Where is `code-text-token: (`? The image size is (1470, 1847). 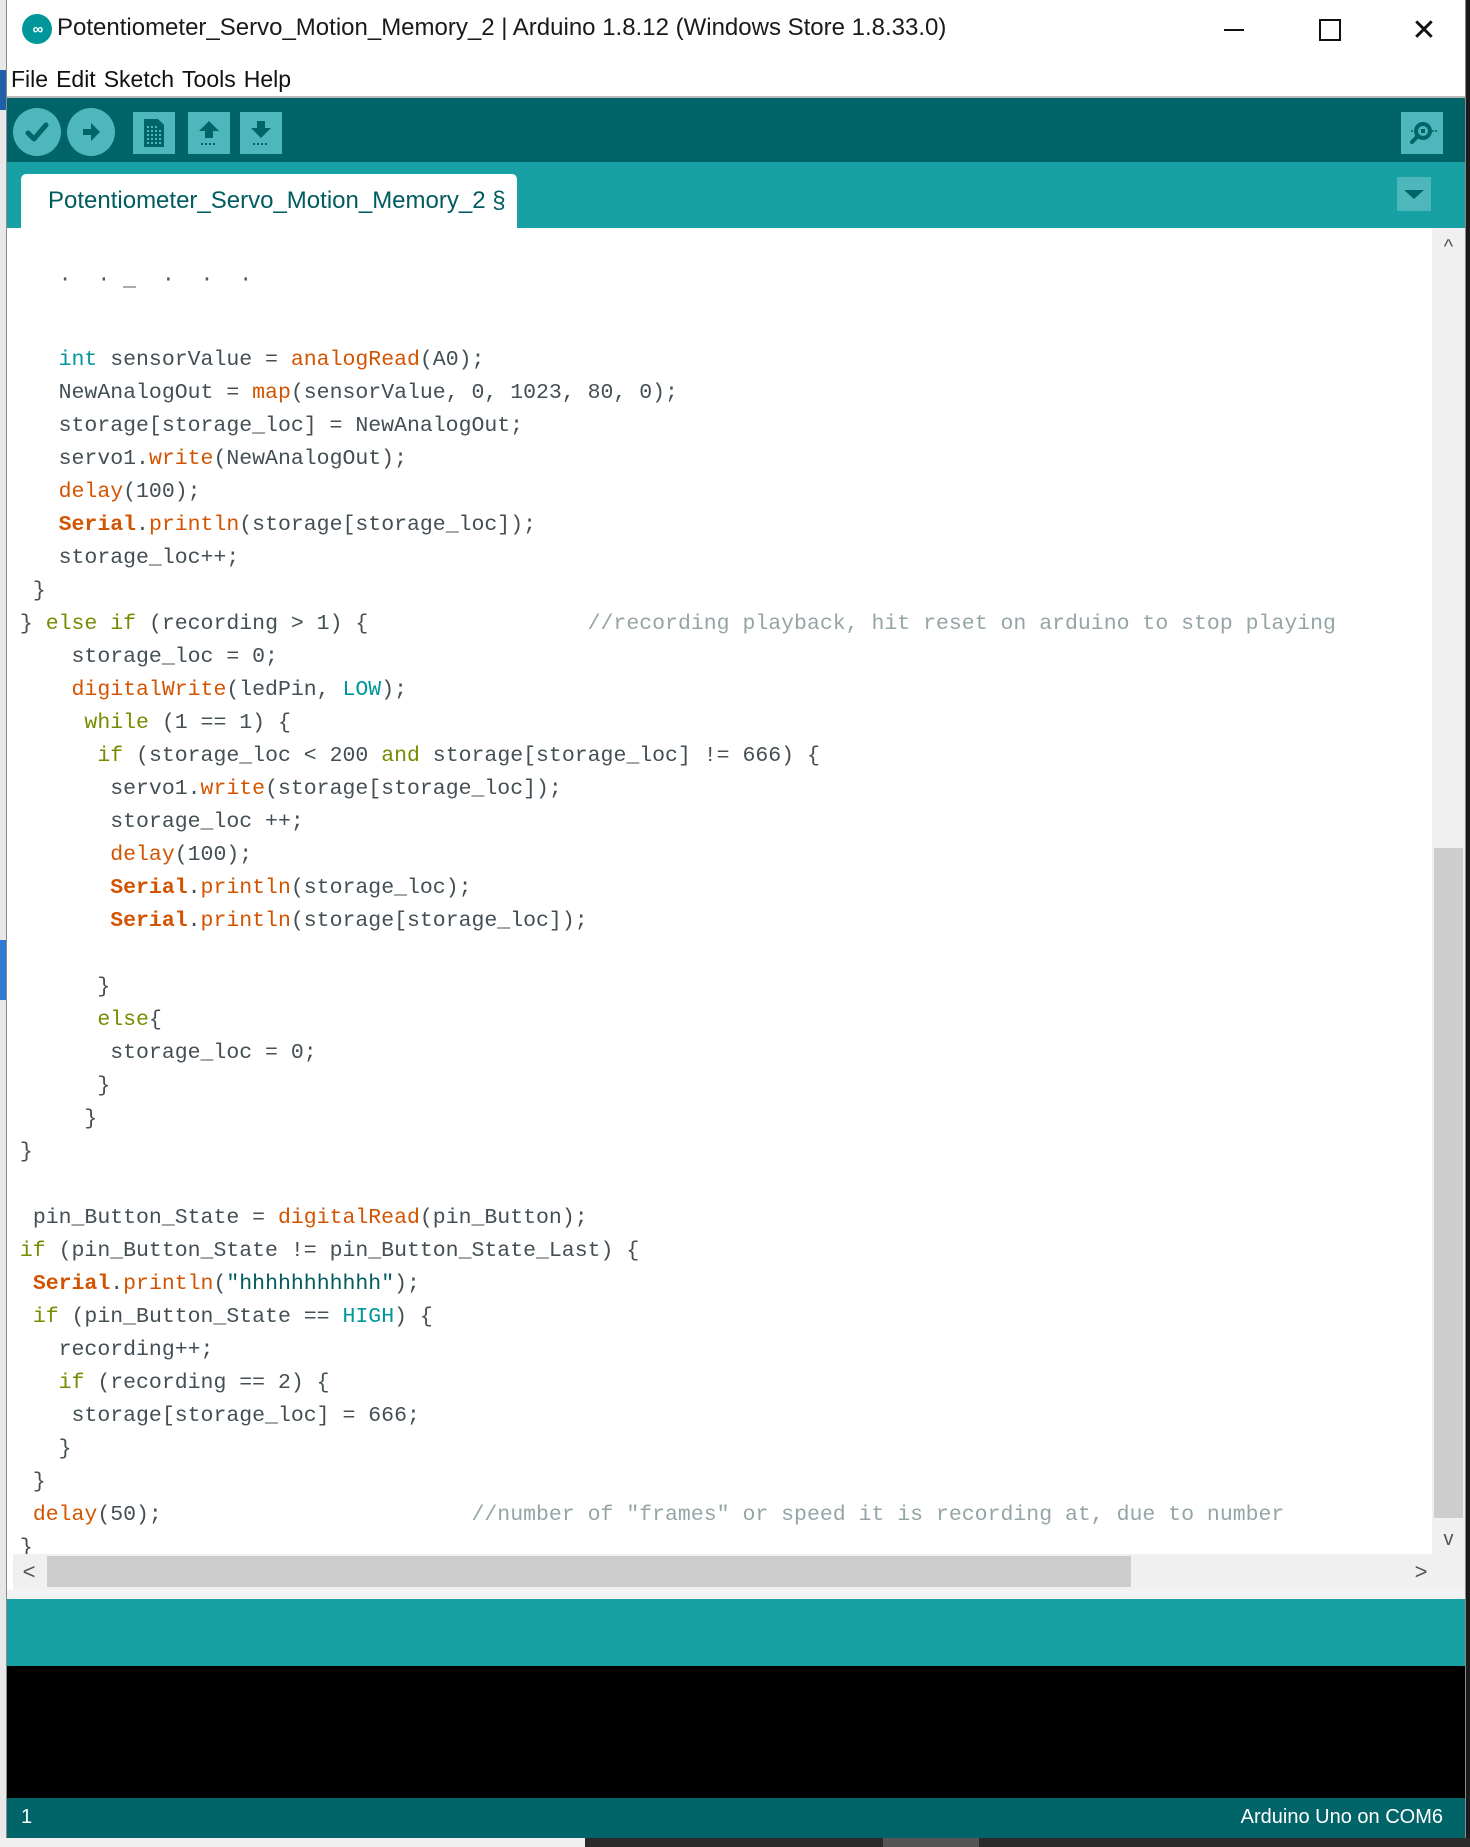
code-text-token: ( is located at coordinates (220, 1284).